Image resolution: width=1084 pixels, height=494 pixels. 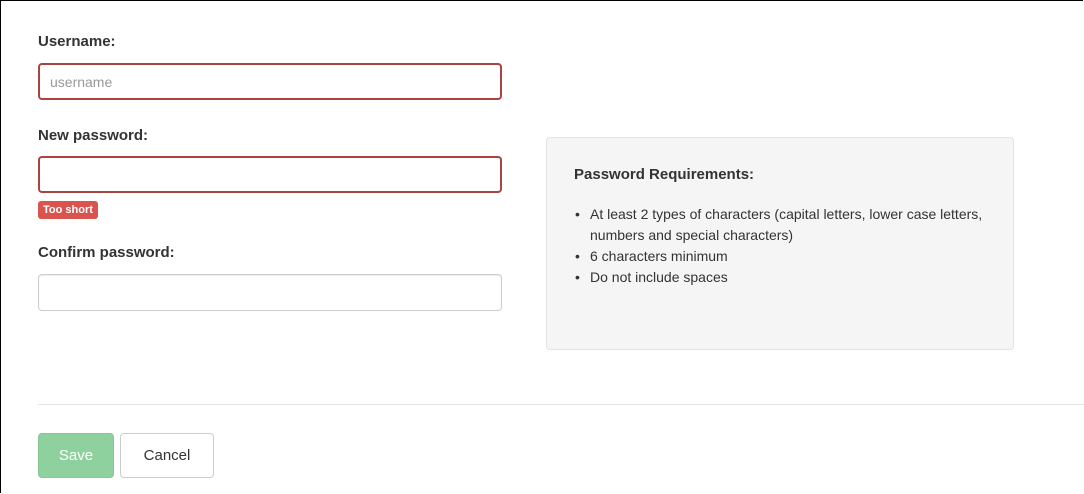 What do you see at coordinates (659, 277) in the screenshot?
I see `requirement-text: Do not include spaces` at bounding box center [659, 277].